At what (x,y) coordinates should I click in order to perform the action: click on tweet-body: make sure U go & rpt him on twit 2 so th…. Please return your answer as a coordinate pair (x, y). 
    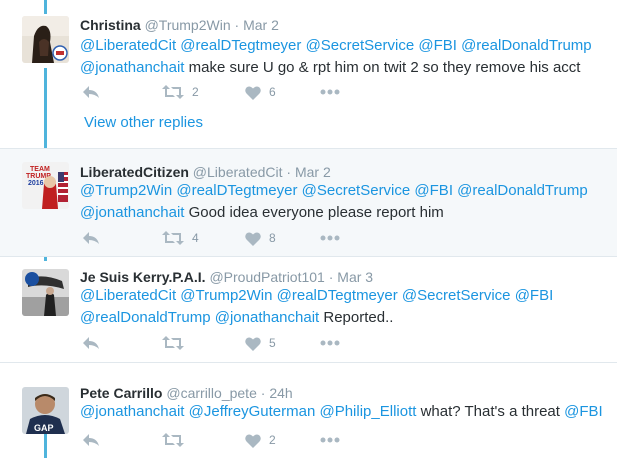
    Looking at the image, I should click on (384, 67).